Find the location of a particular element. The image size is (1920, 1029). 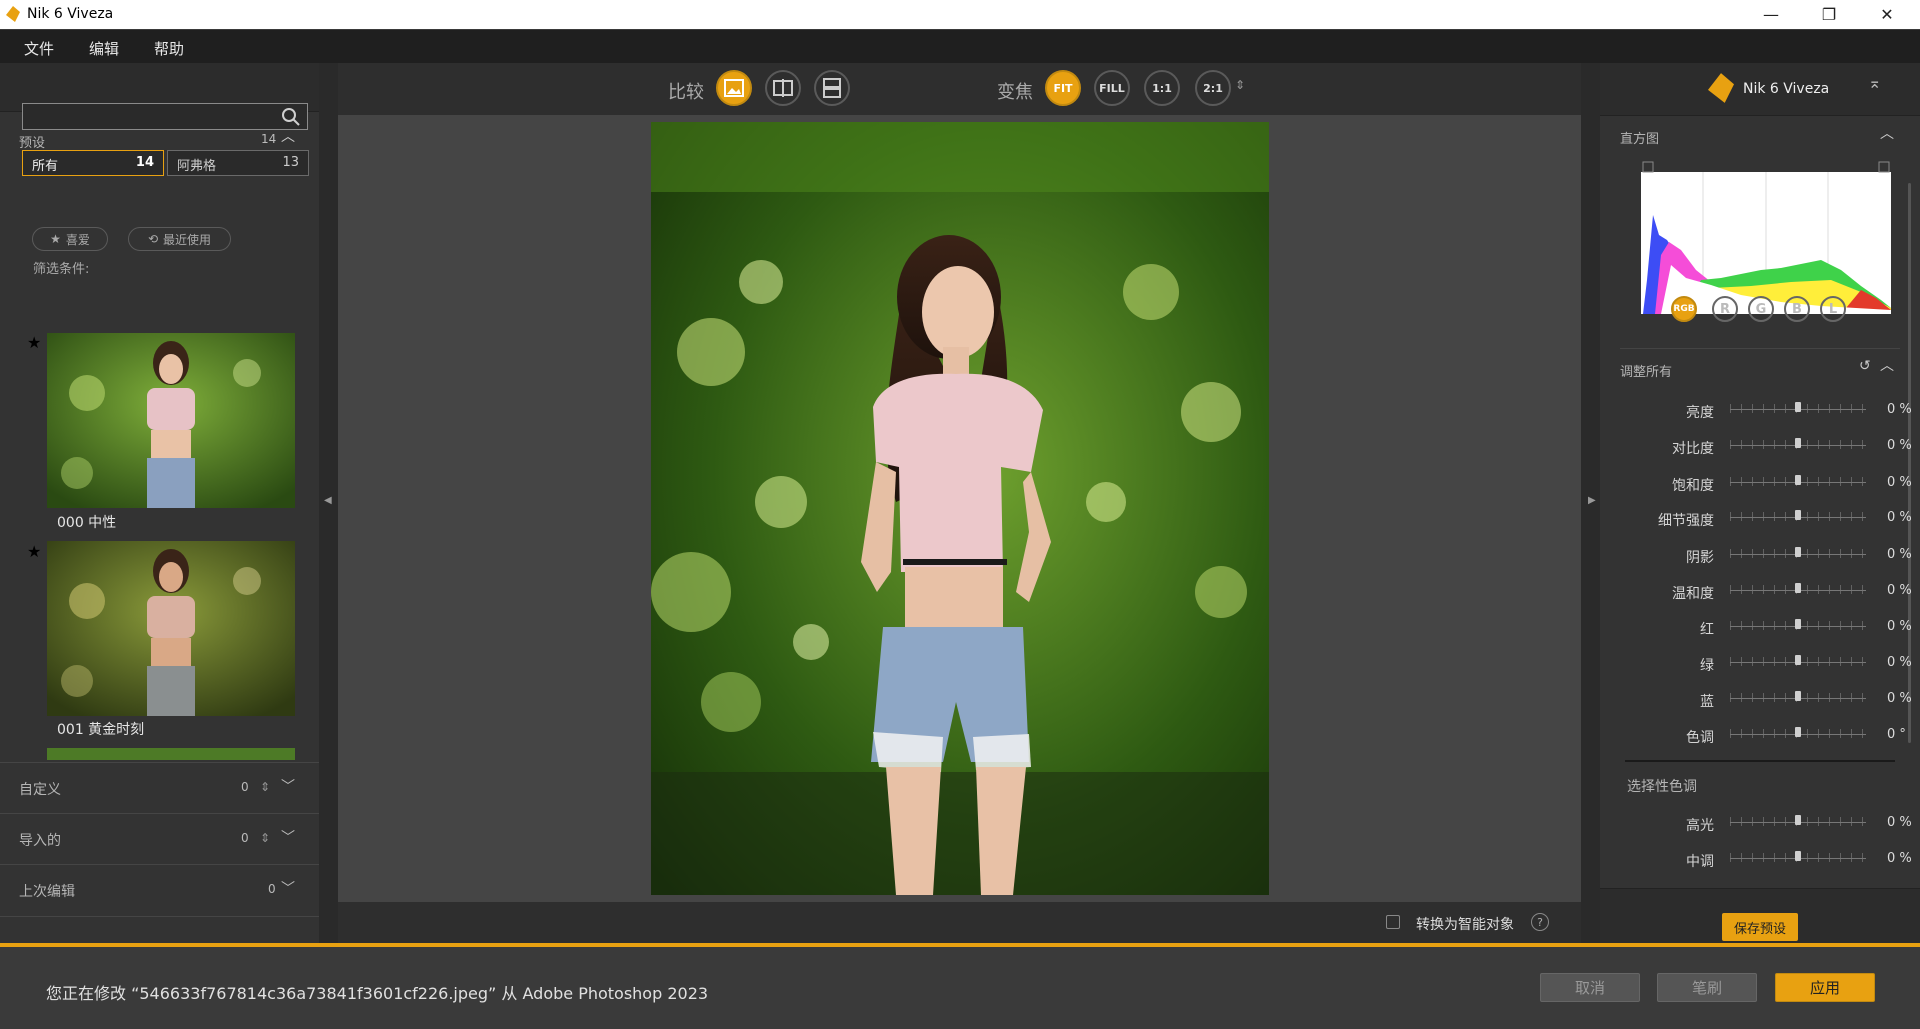

collapse-histogram-icon: ︿ is located at coordinates (1887, 133).